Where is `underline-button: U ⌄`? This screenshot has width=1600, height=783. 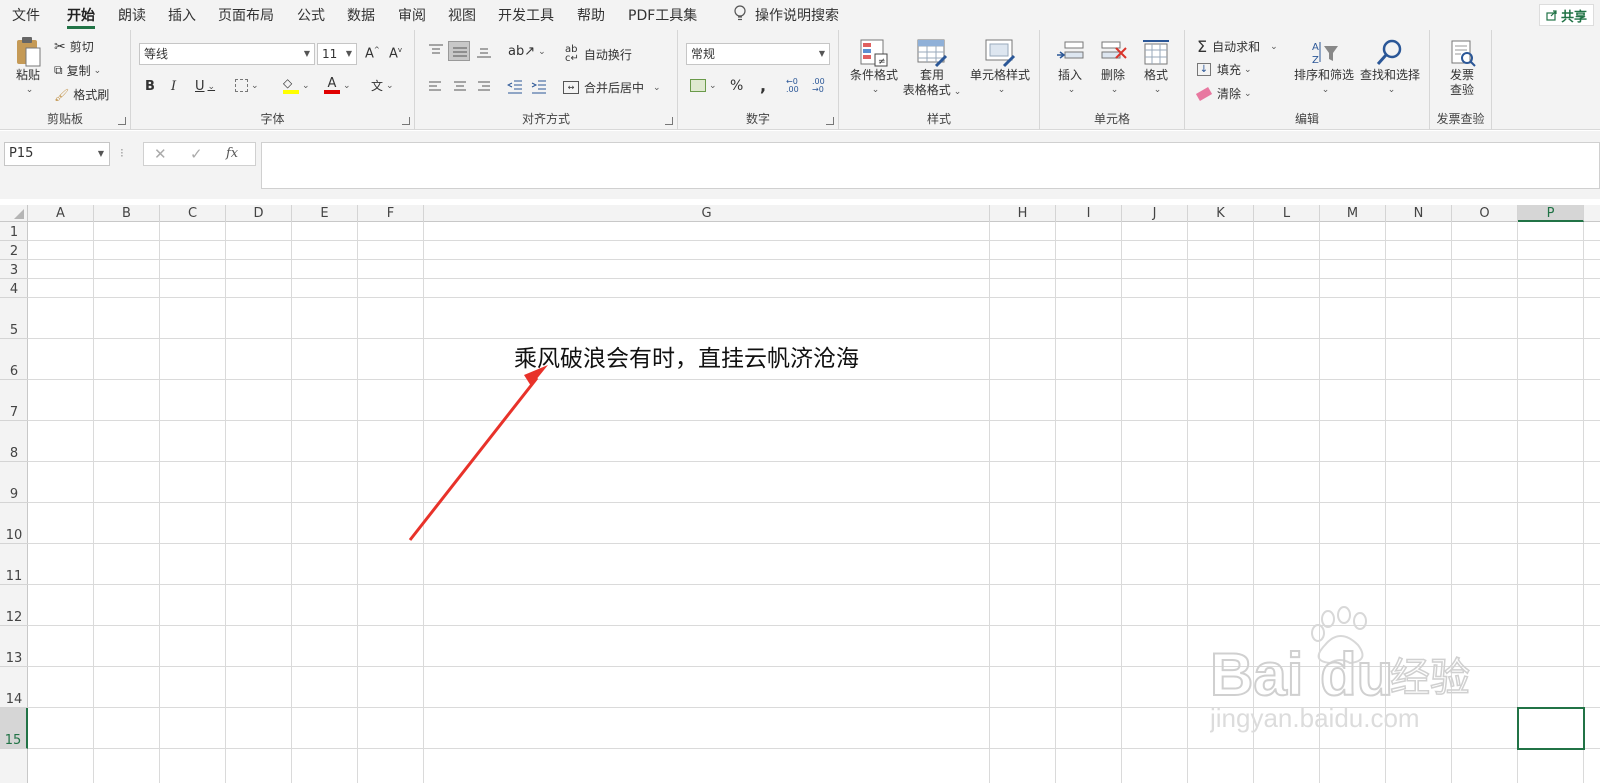
underline-button: U ⌄ is located at coordinates (205, 86).